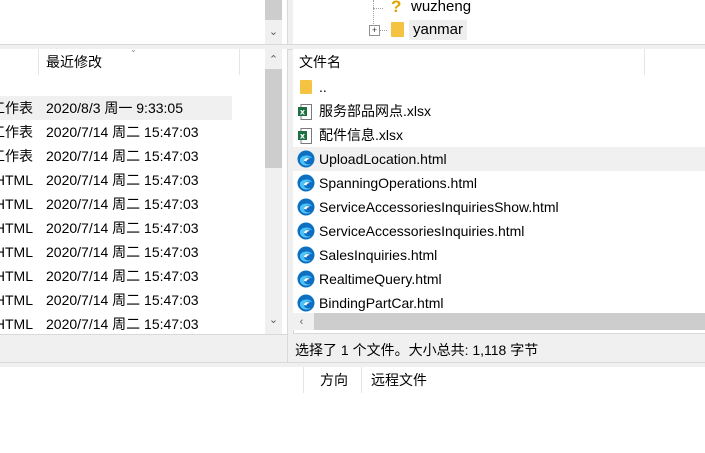 This screenshot has height=453, width=705. Describe the element at coordinates (467, 380) in the screenshot. I see `queue-column-remote-file: 远程文件` at that location.